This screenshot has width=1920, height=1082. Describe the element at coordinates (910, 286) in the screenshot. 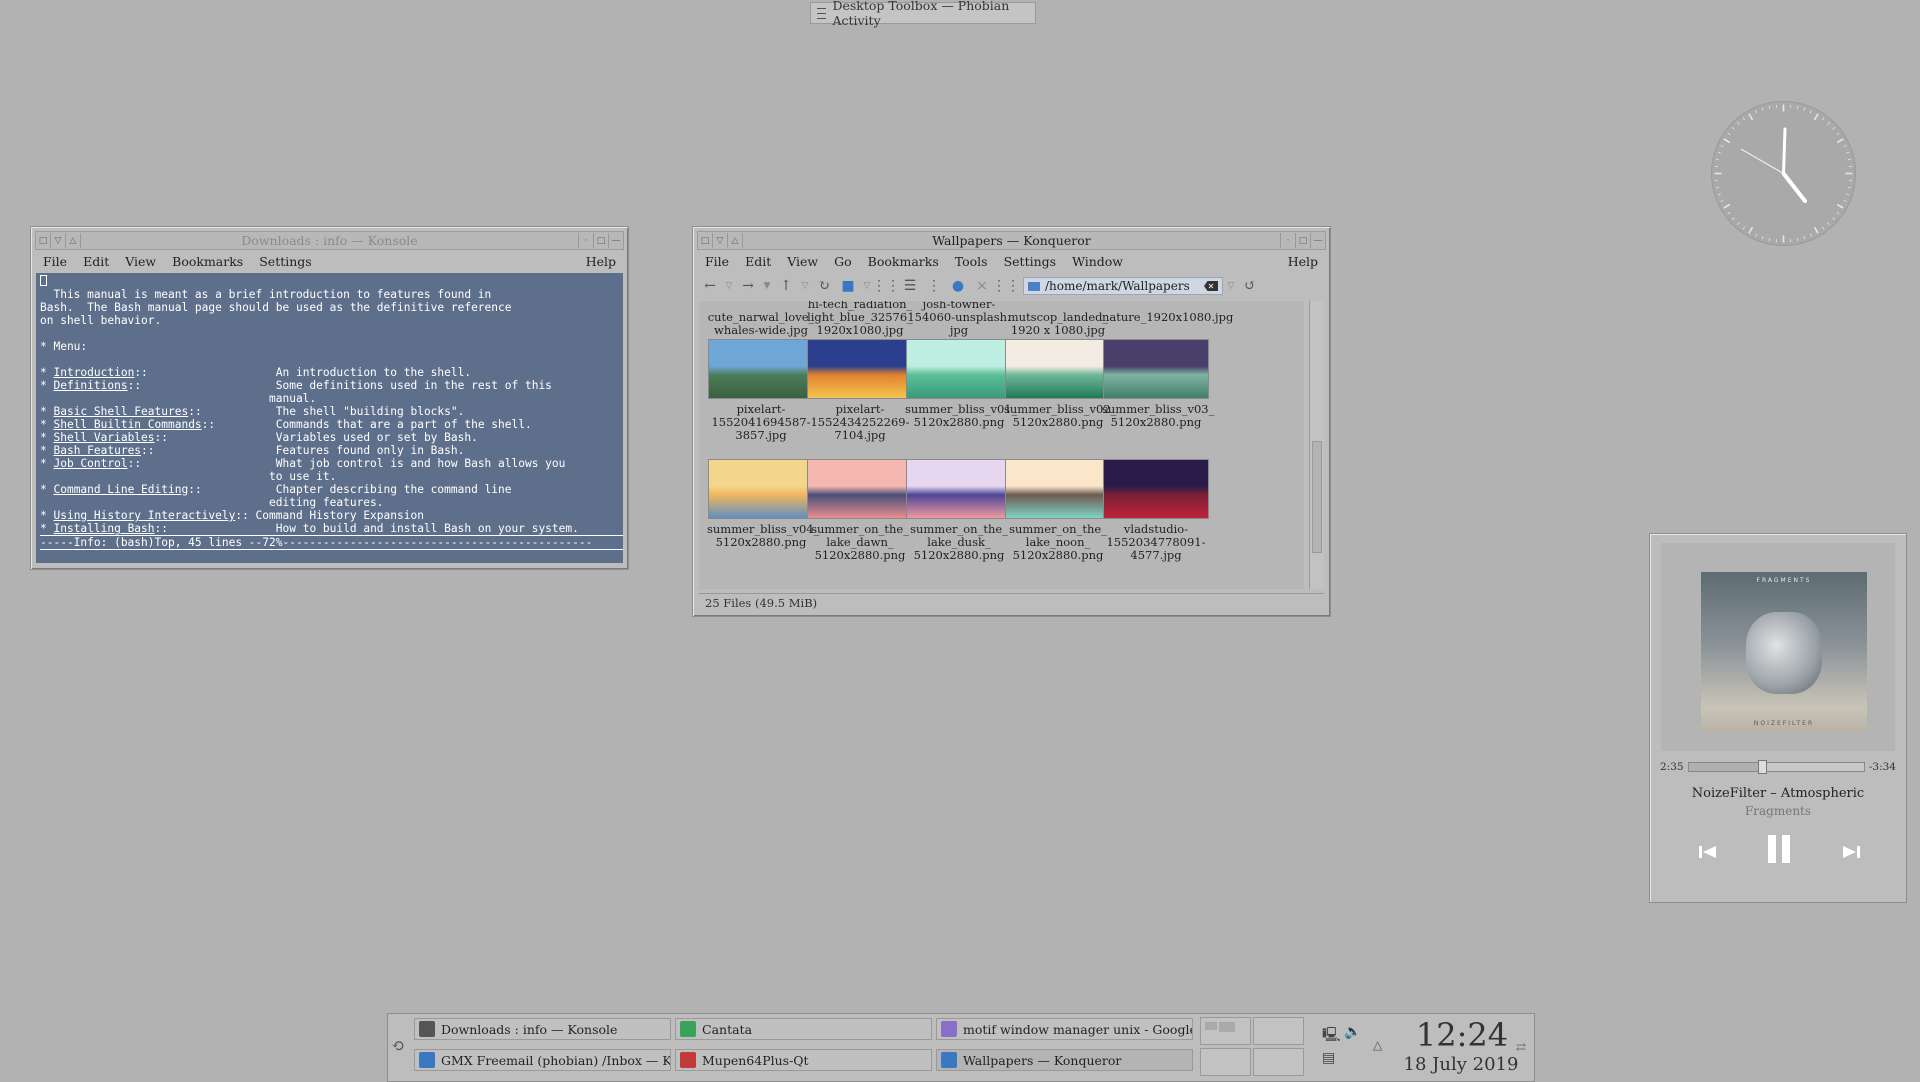

I see `details-view-icon: ☰` at that location.